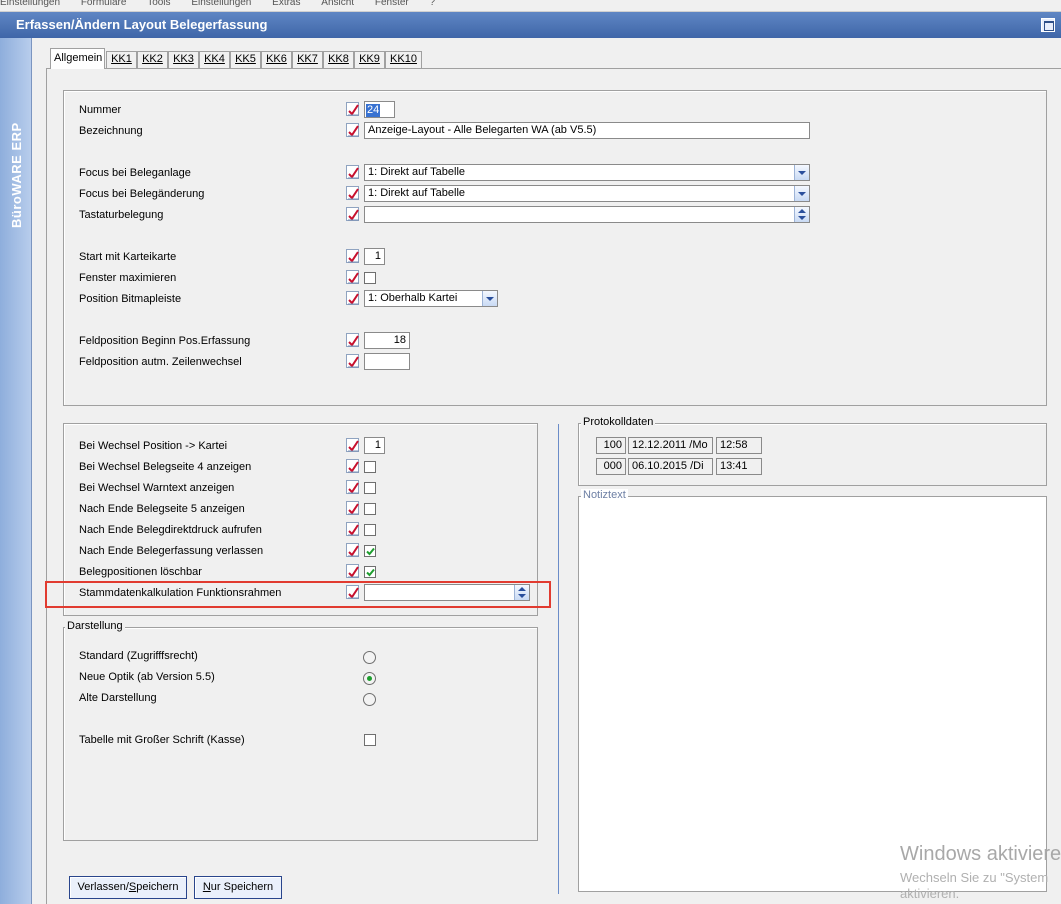  I want to click on nummer-value: 24, so click(373, 110).